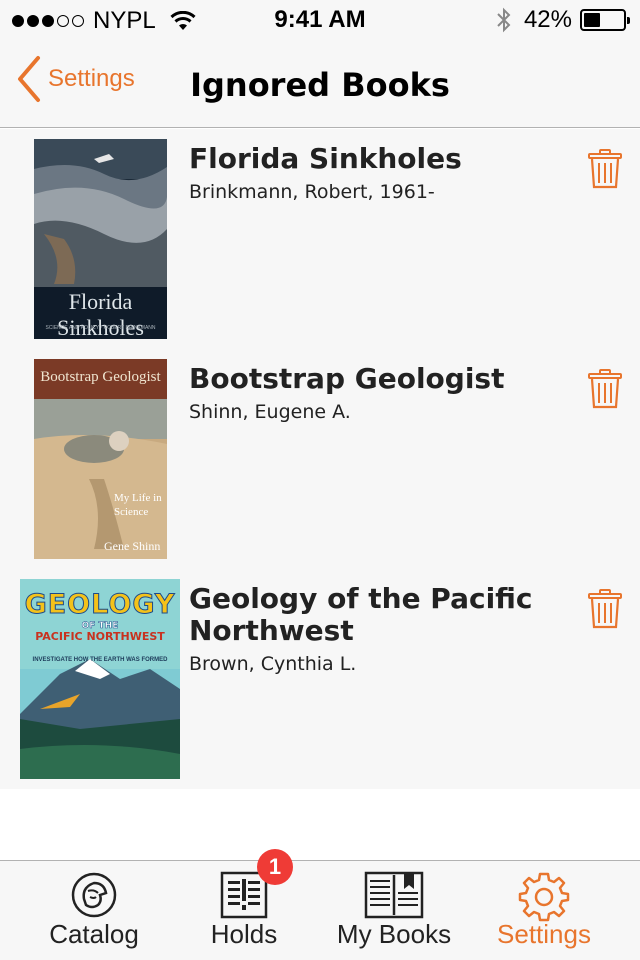 The image size is (640, 960). What do you see at coordinates (138, 505) in the screenshot?
I see `cover-subtitle-text: My Life in Science` at bounding box center [138, 505].